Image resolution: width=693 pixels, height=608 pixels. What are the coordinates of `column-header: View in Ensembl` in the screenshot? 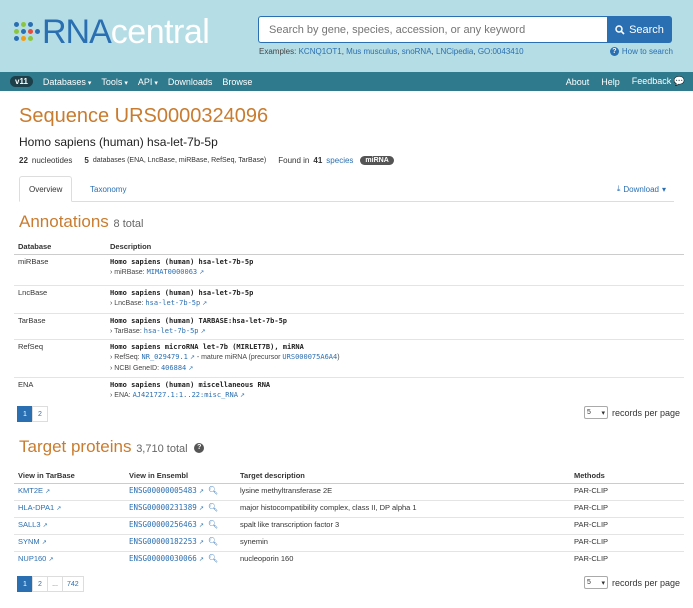 It's located at (180, 476).